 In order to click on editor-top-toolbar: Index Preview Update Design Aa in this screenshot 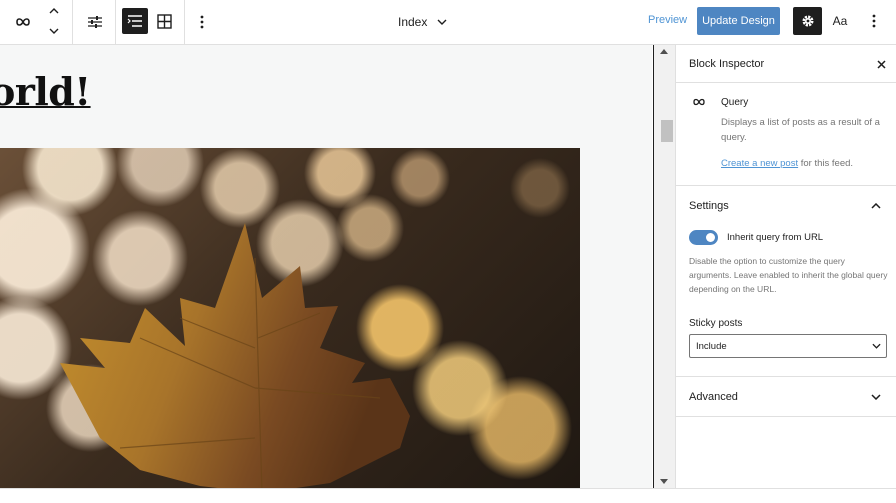, I will do `click(448, 22)`.